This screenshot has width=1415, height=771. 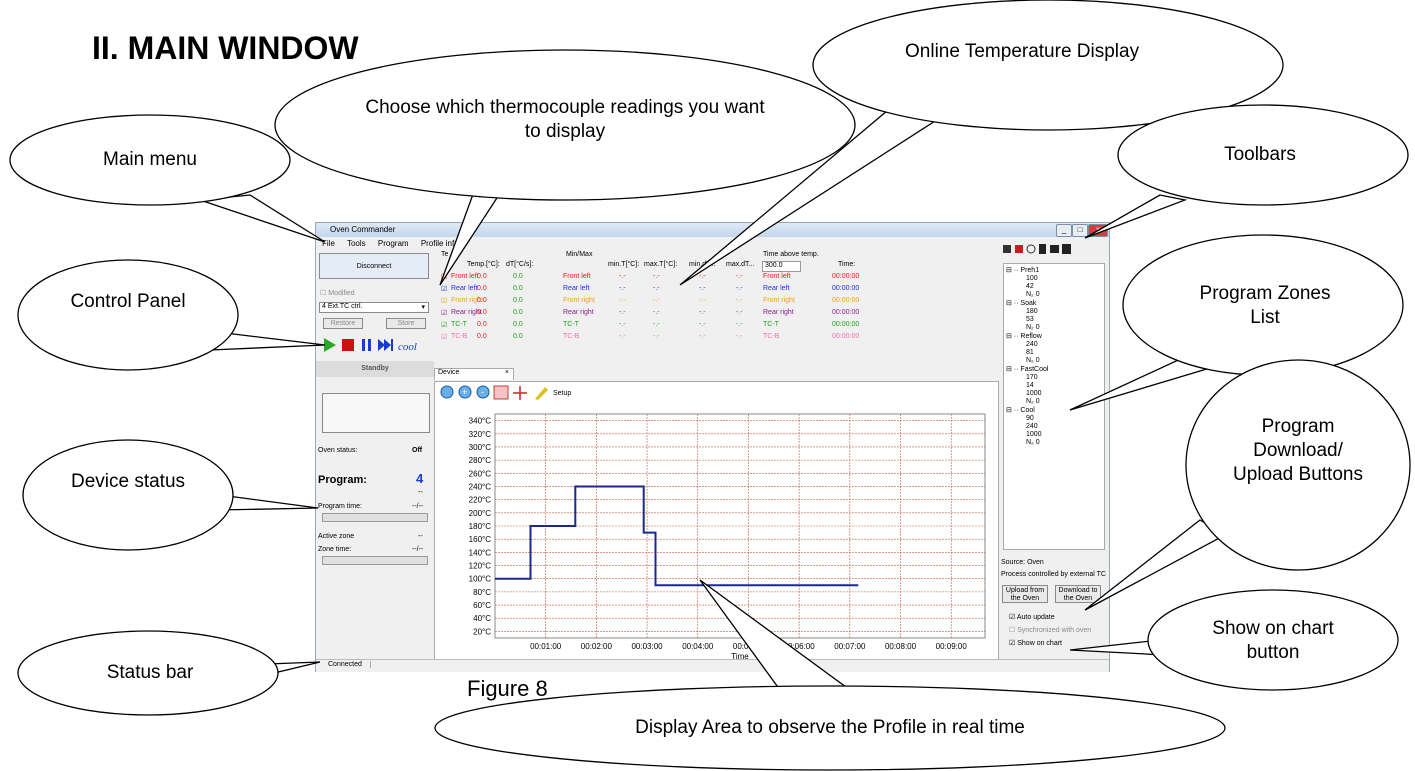 I want to click on figure-caption: Figure 8, so click(x=507, y=688).